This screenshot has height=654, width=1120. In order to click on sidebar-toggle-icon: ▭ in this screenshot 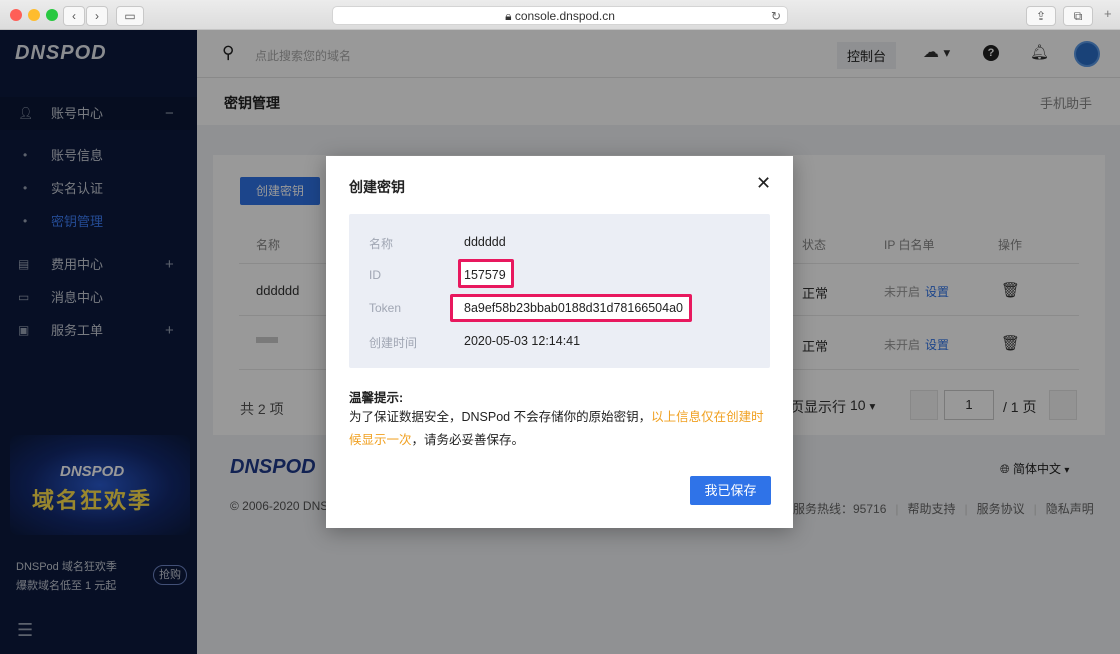, I will do `click(130, 16)`.